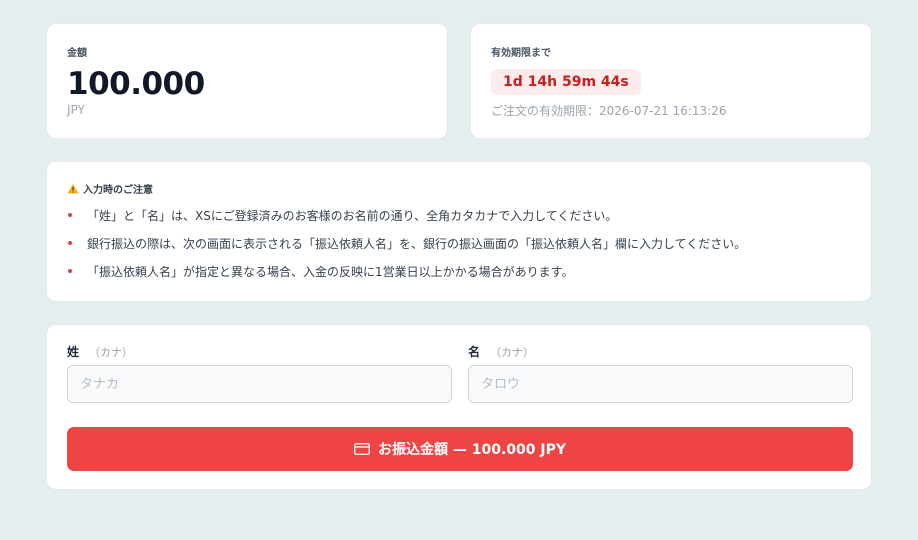 The height and width of the screenshot is (540, 918). Describe the element at coordinates (472, 450) in the screenshot. I see `submit-button-label: お振込金額 — 100.000 JPY` at that location.